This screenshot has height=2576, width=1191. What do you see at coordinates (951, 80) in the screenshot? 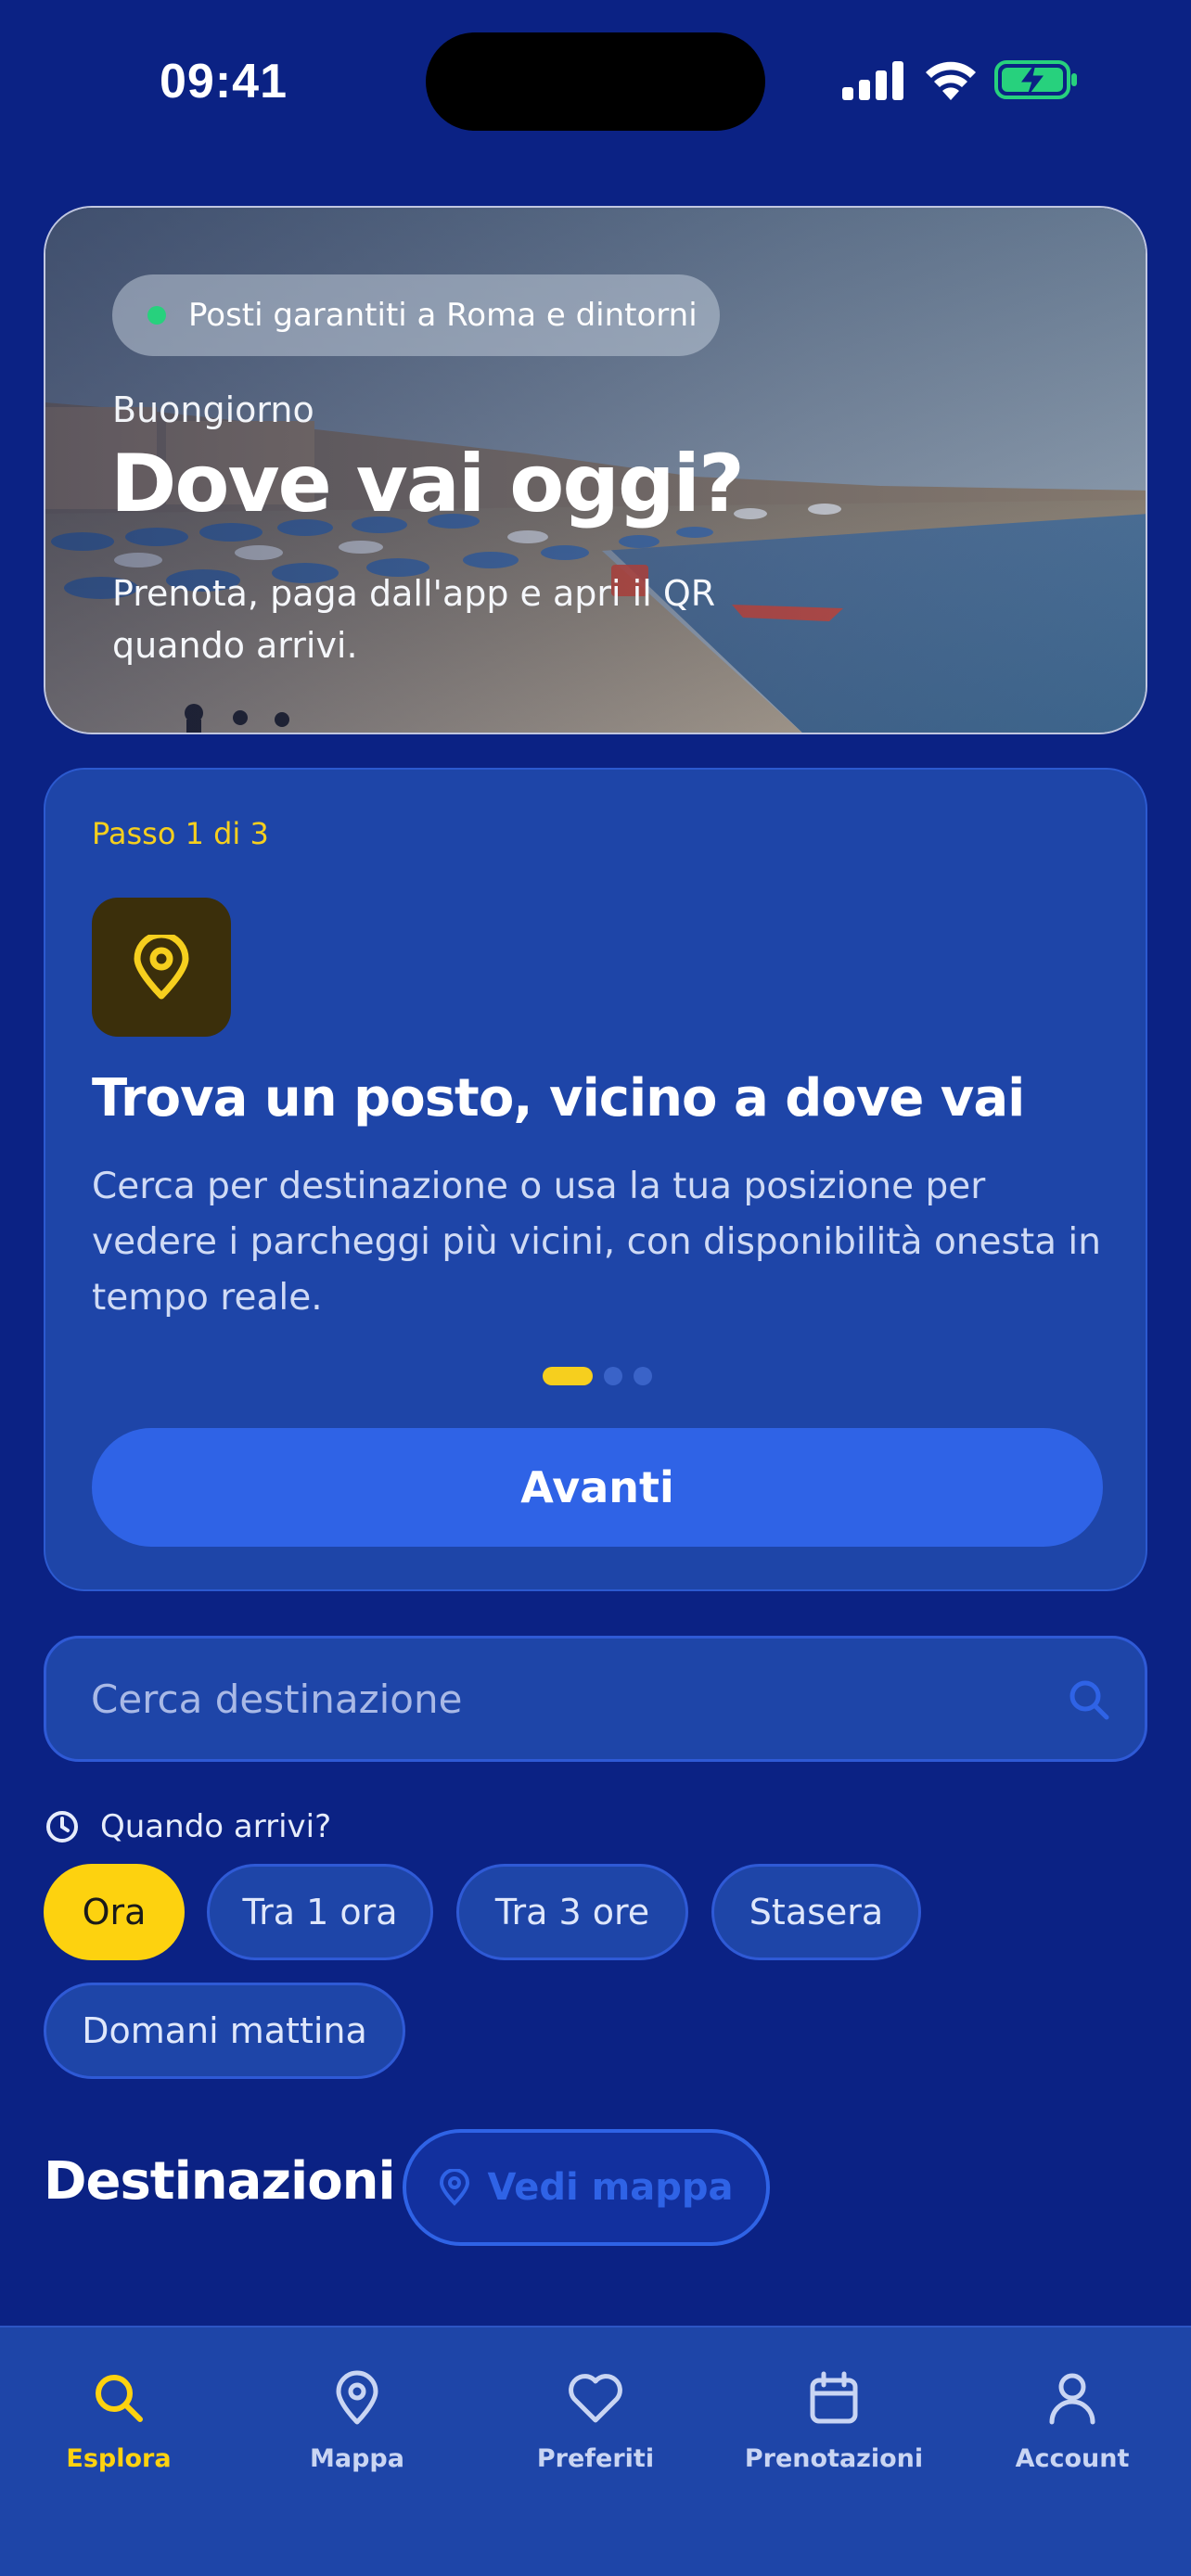
I see `wifi-icon` at bounding box center [951, 80].